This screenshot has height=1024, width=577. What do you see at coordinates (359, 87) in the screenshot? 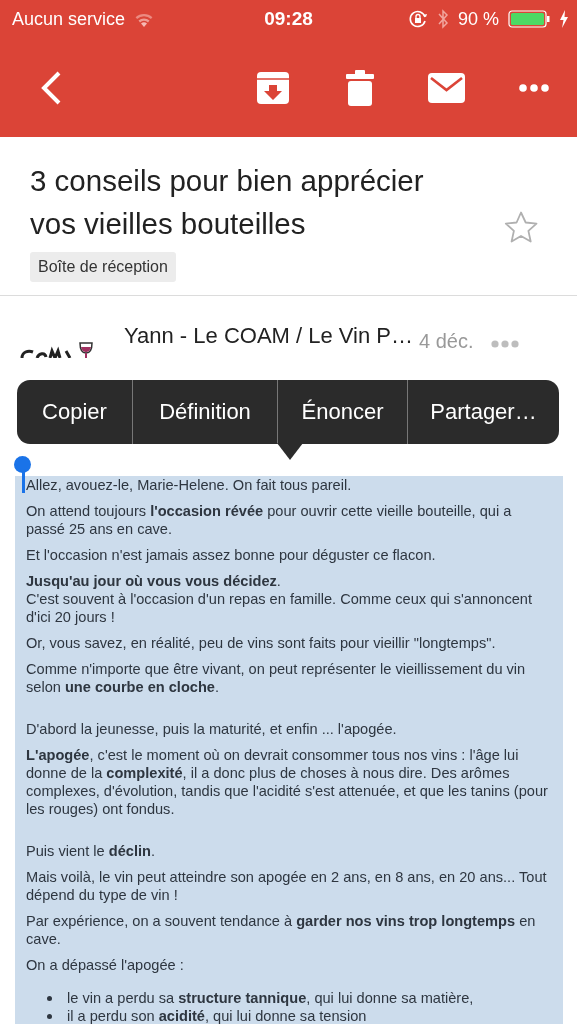
I see `trash-icon` at bounding box center [359, 87].